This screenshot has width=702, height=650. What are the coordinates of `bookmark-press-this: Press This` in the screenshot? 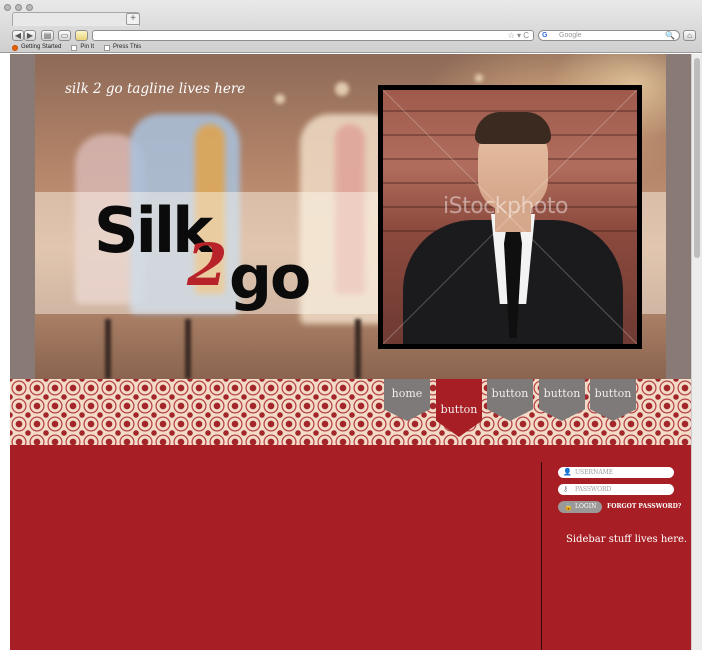 It's located at (122, 47).